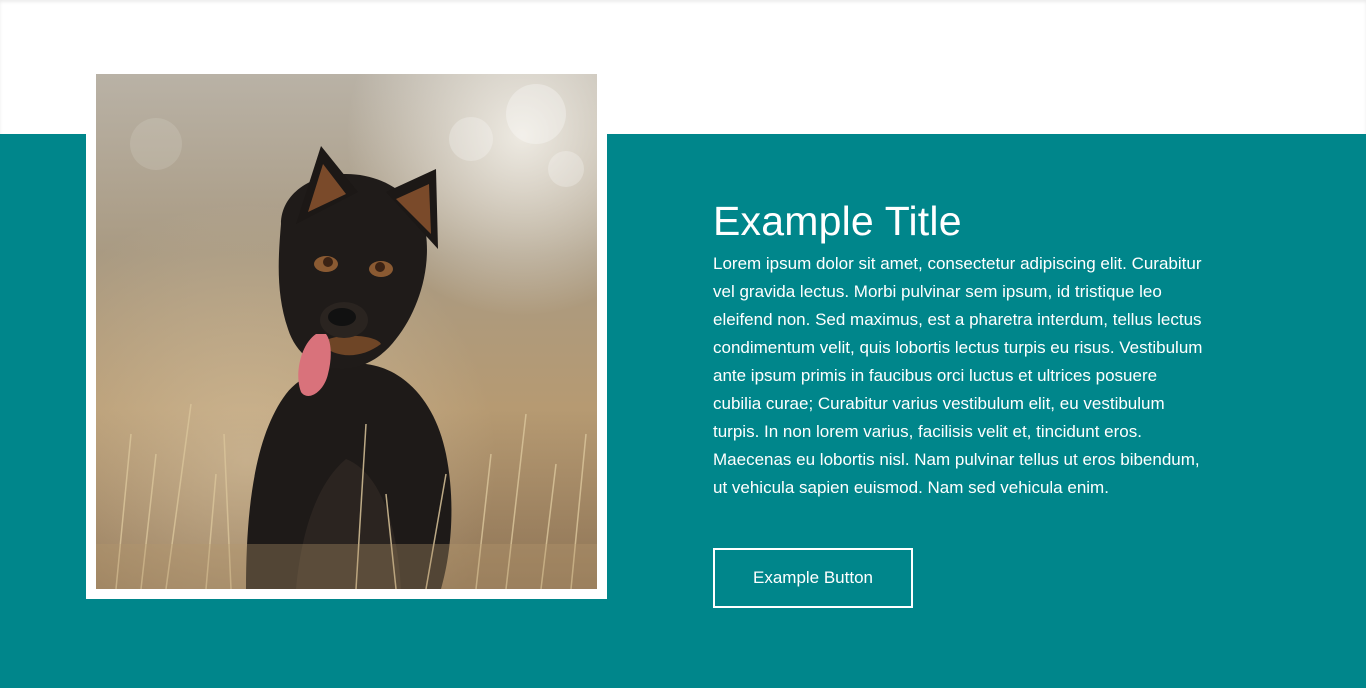 The height and width of the screenshot is (688, 1366). What do you see at coordinates (813, 578) in the screenshot?
I see `example-button: Example Button` at bounding box center [813, 578].